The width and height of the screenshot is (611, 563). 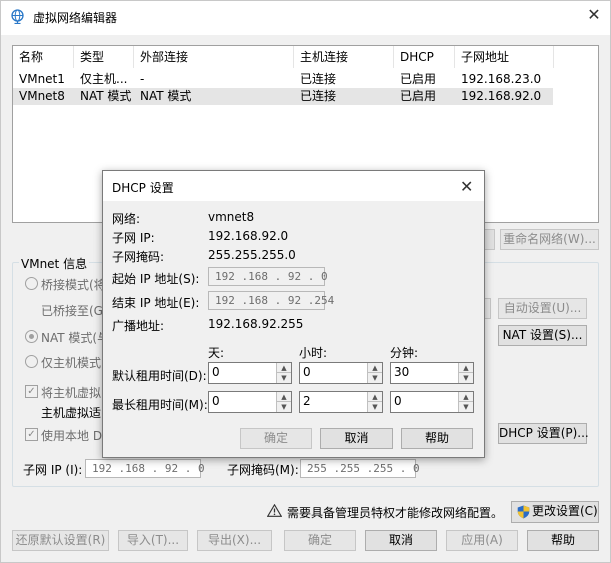 What do you see at coordinates (159, 376) in the screenshot?
I see `default-lease-label: 默认租用时间(D):` at bounding box center [159, 376].